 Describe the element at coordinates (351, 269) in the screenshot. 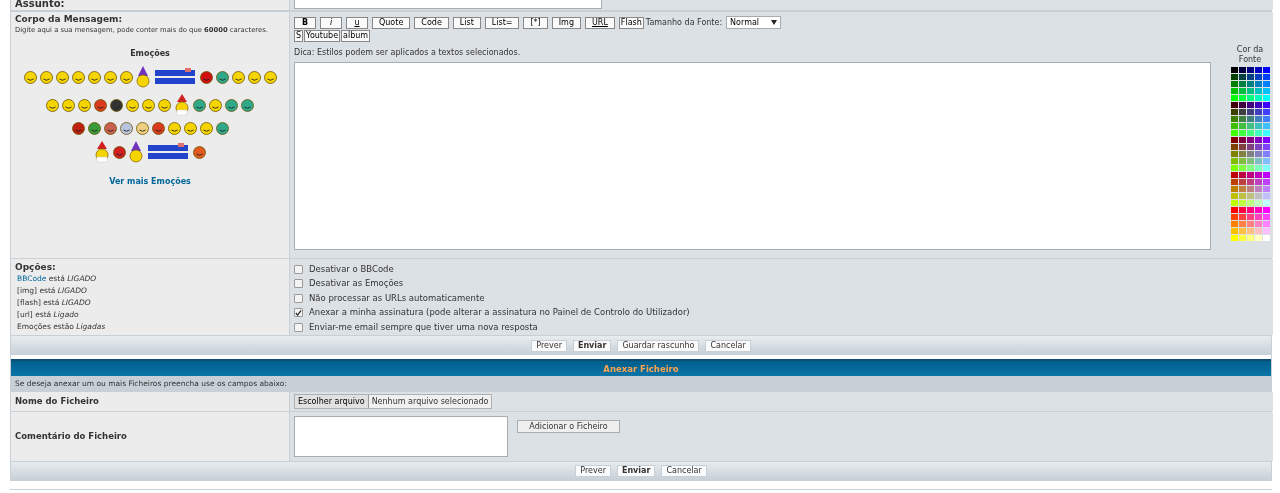

I see `checkbox-label: Desativar o BBCode` at that location.